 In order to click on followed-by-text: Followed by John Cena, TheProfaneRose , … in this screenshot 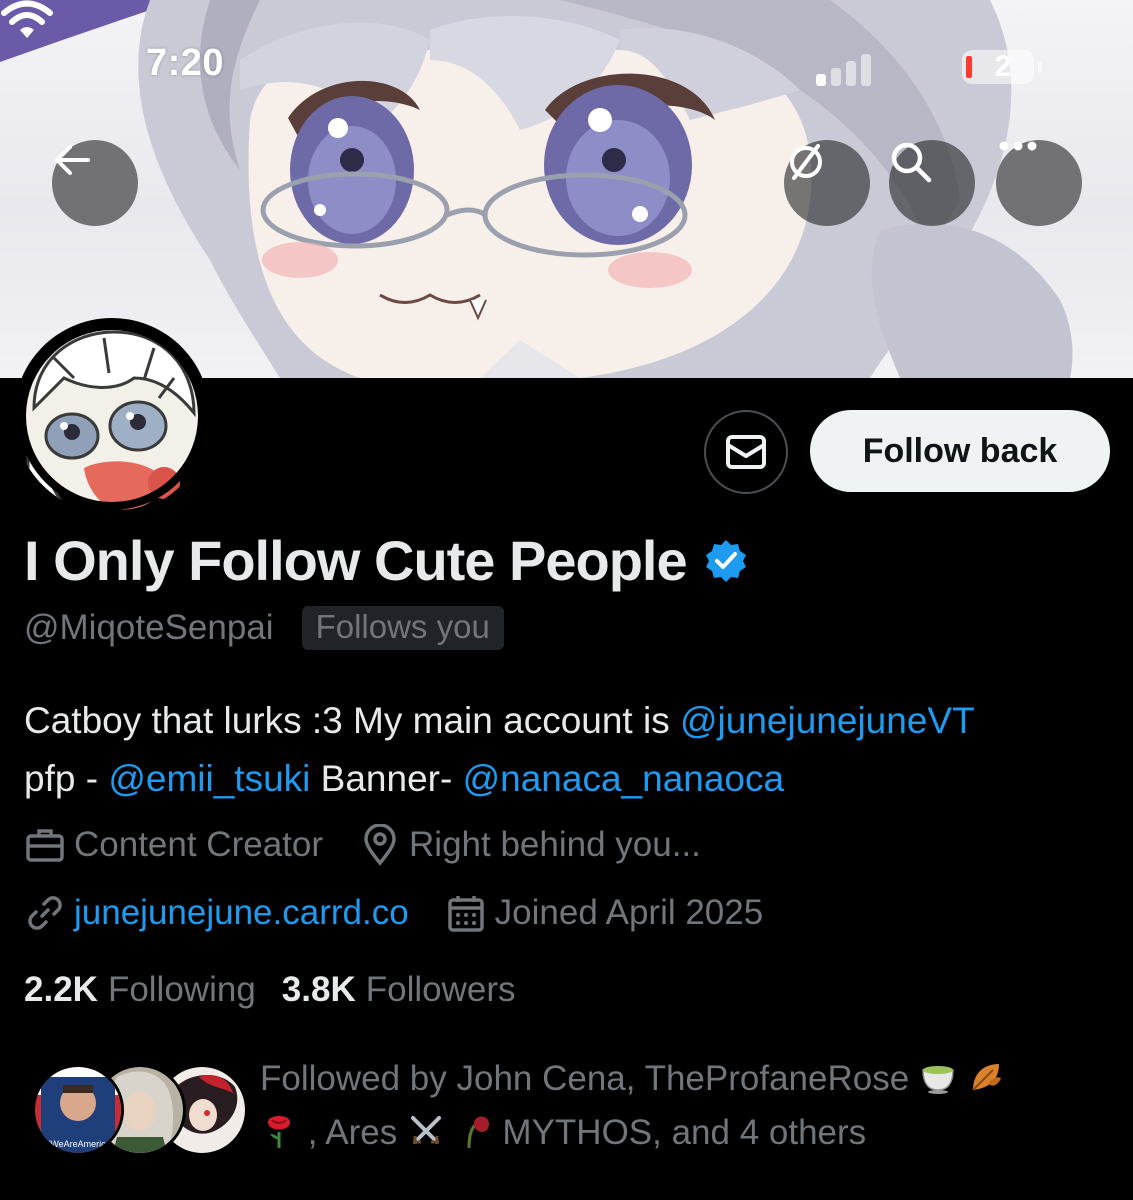, I will do `click(685, 1106)`.